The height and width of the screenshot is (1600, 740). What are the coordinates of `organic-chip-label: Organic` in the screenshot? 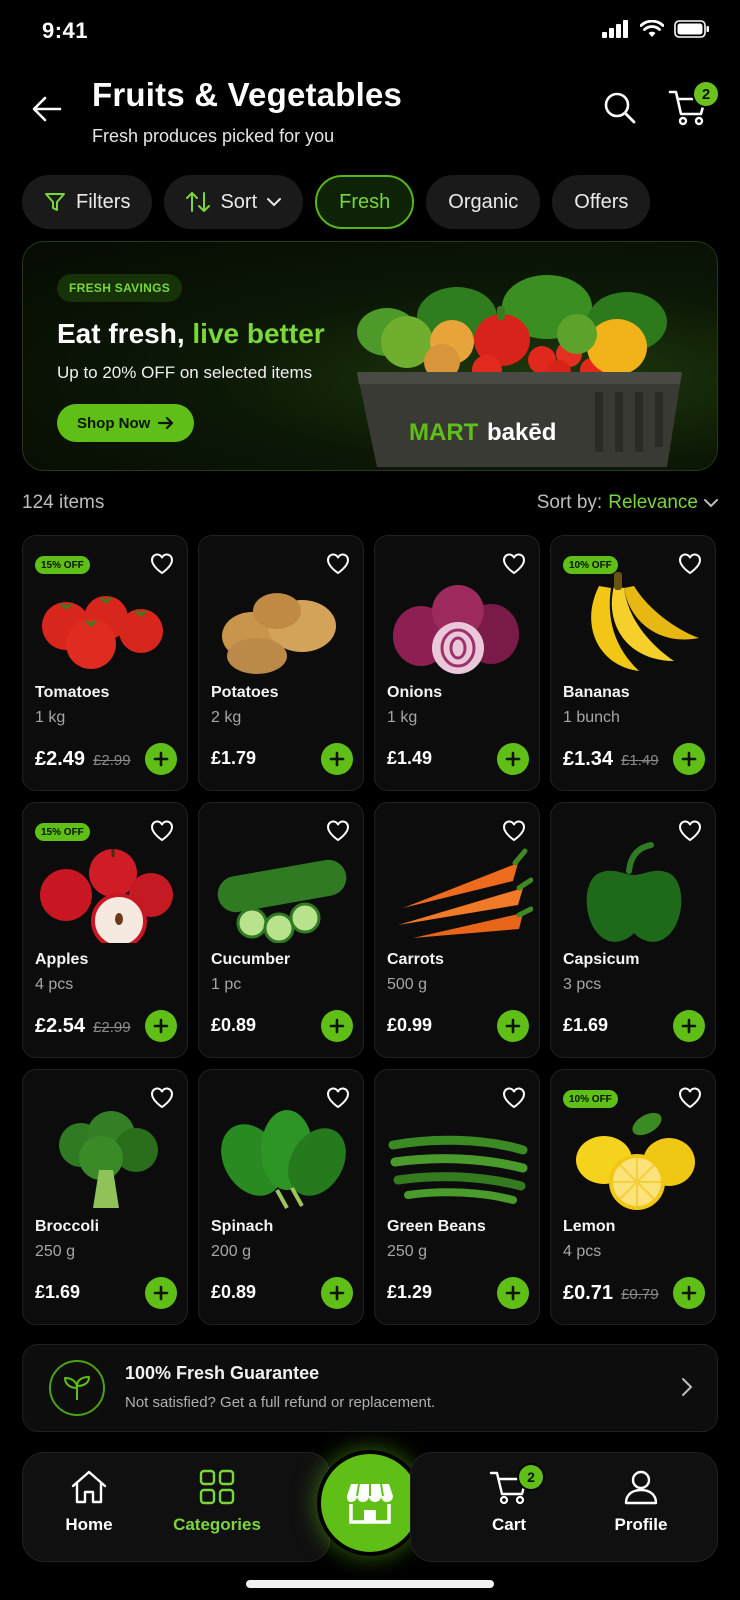 It's located at (483, 201).